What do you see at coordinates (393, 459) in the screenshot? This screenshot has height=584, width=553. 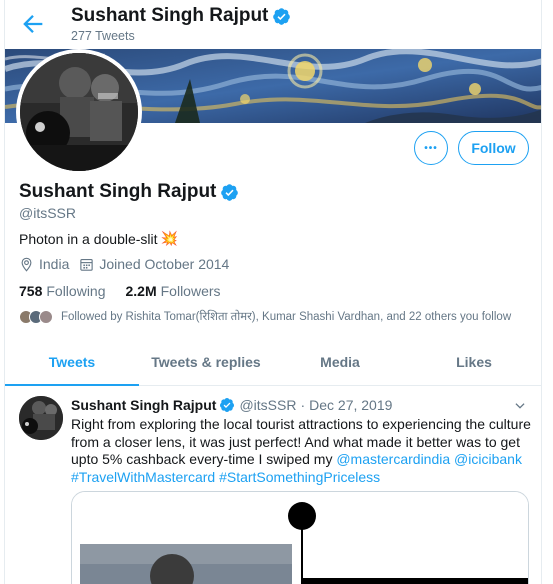 I see `mention-link: @mastercardindia` at bounding box center [393, 459].